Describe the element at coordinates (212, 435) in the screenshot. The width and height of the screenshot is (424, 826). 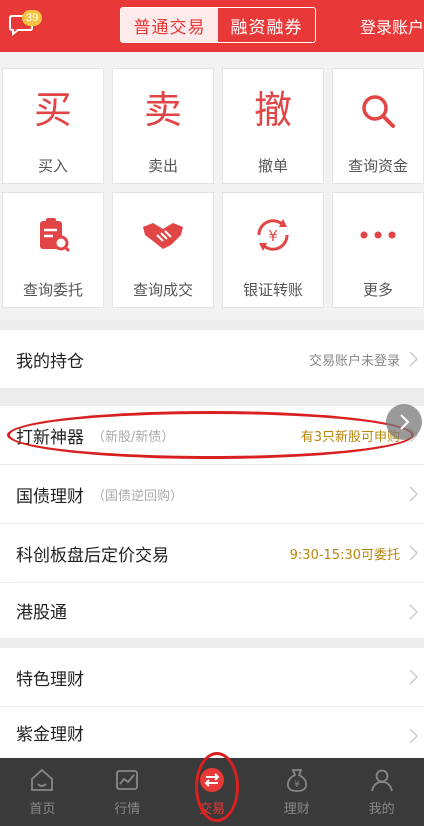
I see `ipo-tool-row: 打新神器 （新股/新债） 有3只新股可申购` at that location.